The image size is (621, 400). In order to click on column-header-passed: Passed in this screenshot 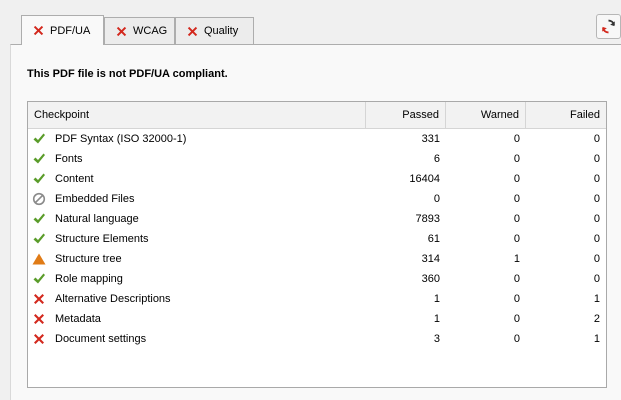, I will do `click(406, 115)`.